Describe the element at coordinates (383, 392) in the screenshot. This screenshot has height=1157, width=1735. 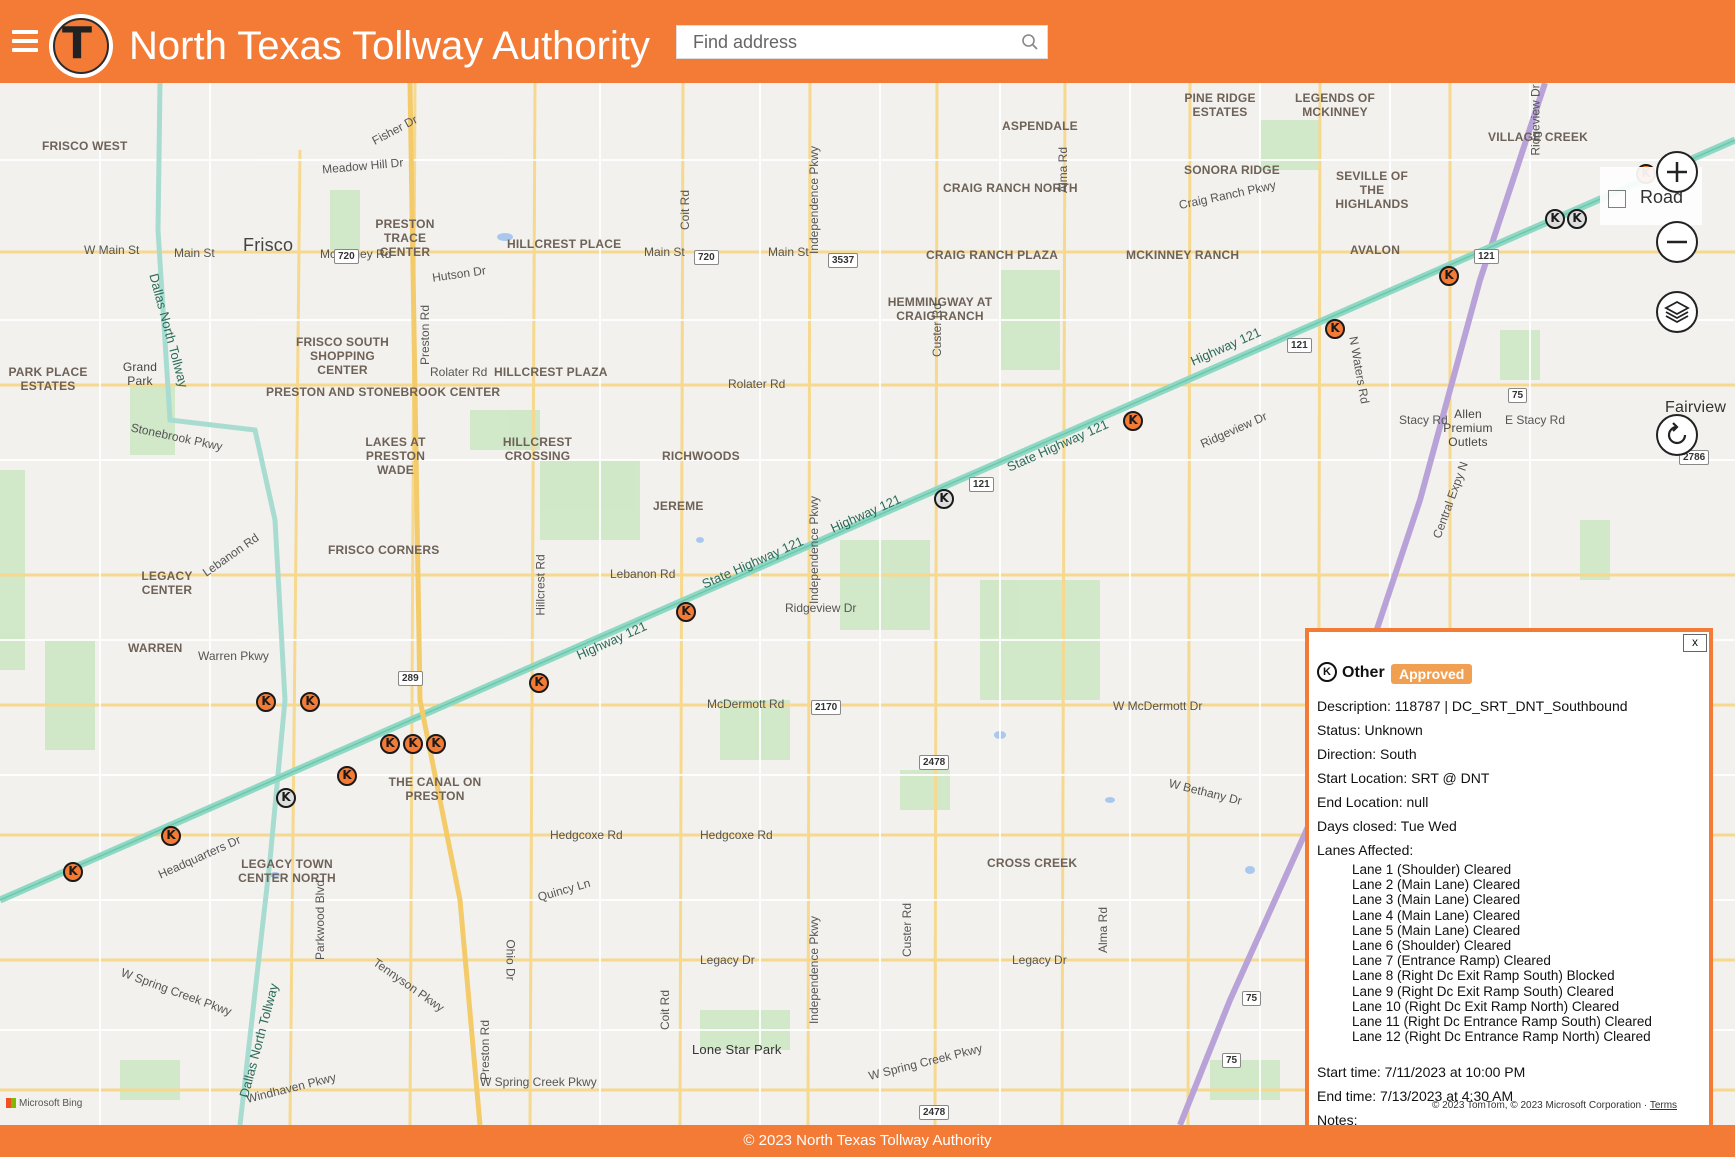
I see `place-label: PRESTON AND STONEBROOK CENTER` at that location.